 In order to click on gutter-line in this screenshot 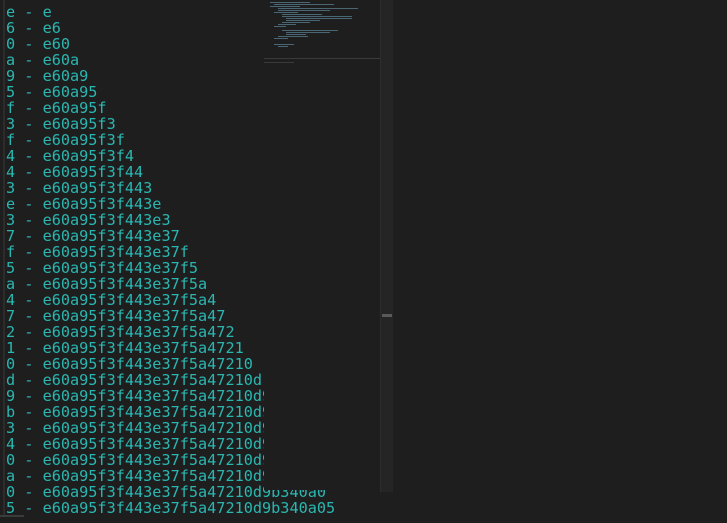, I will do `click(4, 260)`.